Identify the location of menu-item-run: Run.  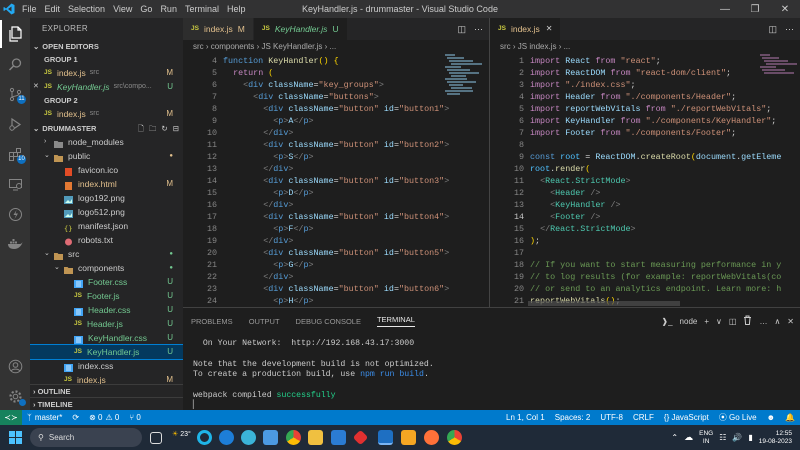
(168, 9).